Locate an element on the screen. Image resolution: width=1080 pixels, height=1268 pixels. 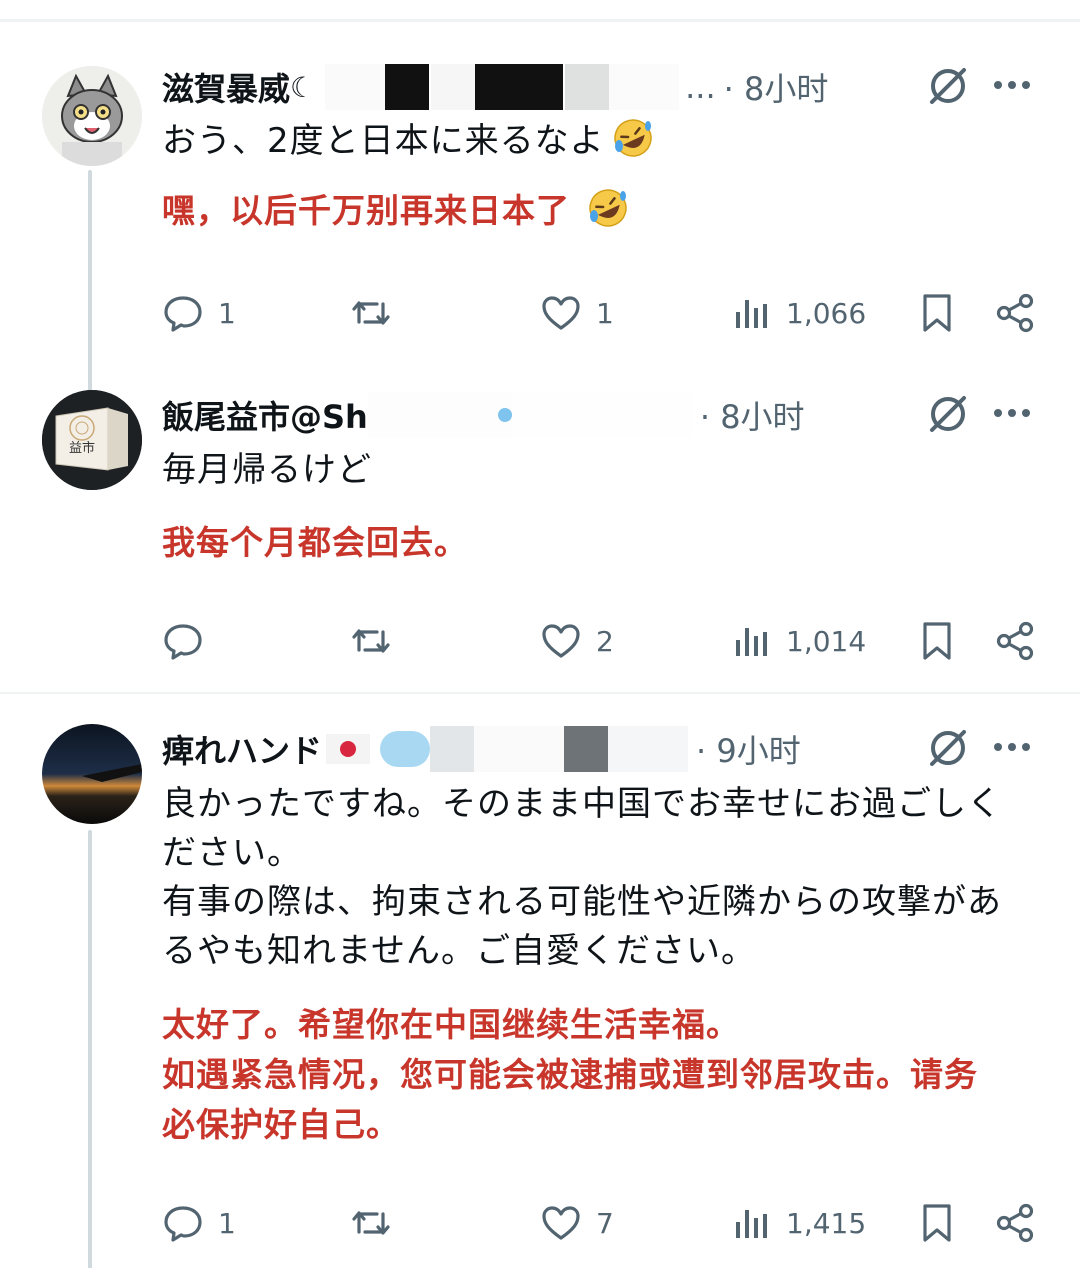
tweet-text-line: おう、2度と日本に来るなよ is located at coordinates (383, 141).